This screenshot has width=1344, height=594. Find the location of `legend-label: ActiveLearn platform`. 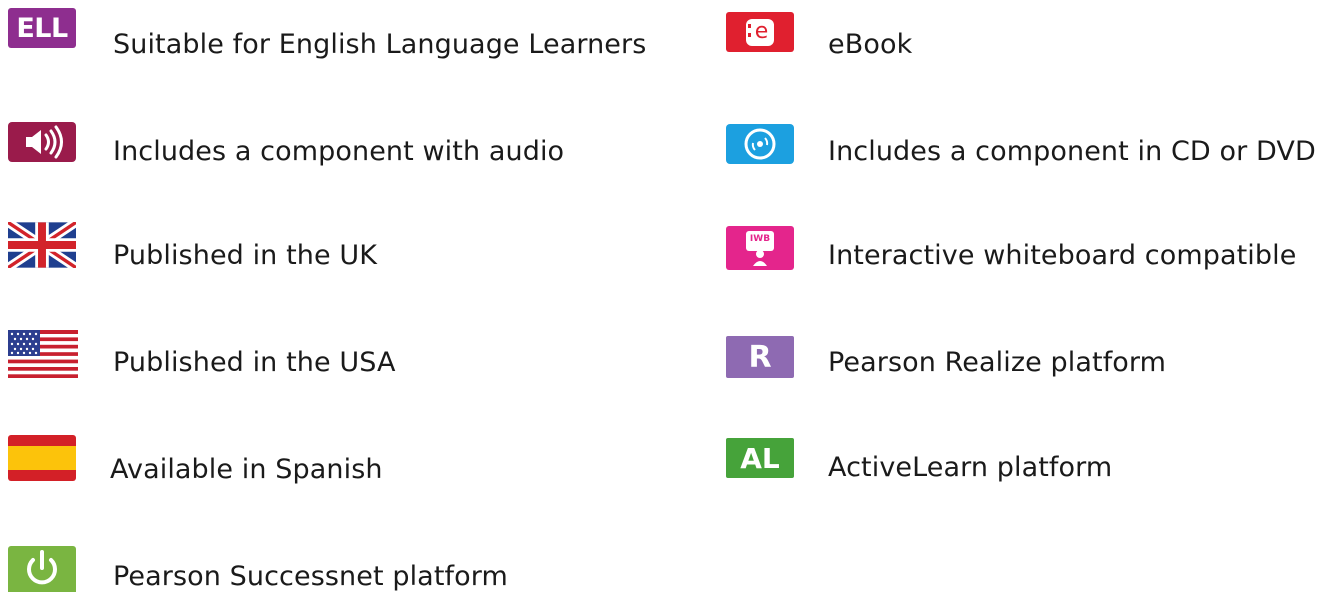

legend-label: ActiveLearn platform is located at coordinates (970, 467).